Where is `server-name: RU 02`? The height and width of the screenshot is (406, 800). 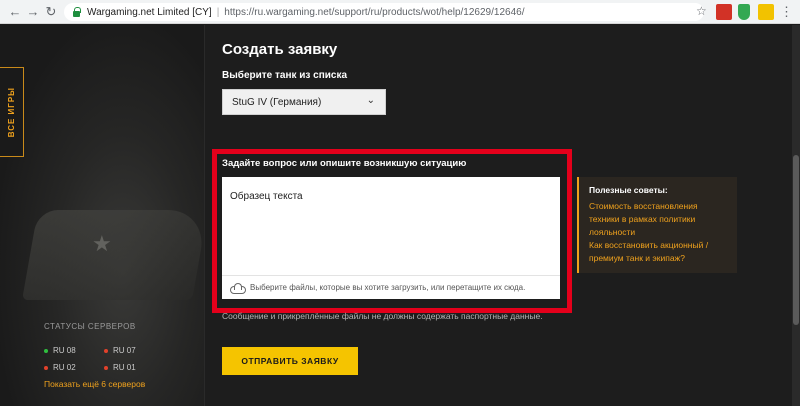 server-name: RU 02 is located at coordinates (64, 367).